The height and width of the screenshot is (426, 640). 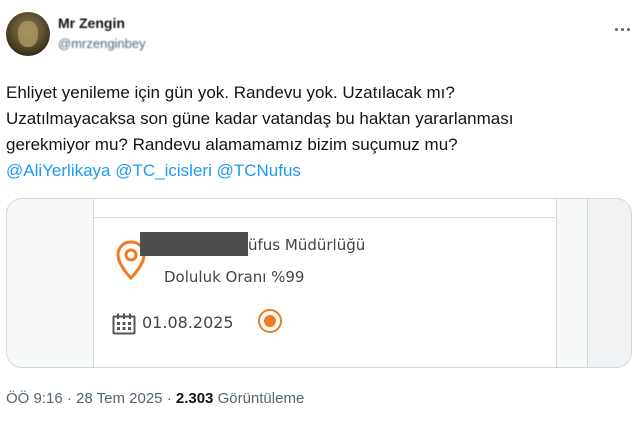 What do you see at coordinates (307, 245) in the screenshot?
I see `office-name: üfus Müdürlüğü` at bounding box center [307, 245].